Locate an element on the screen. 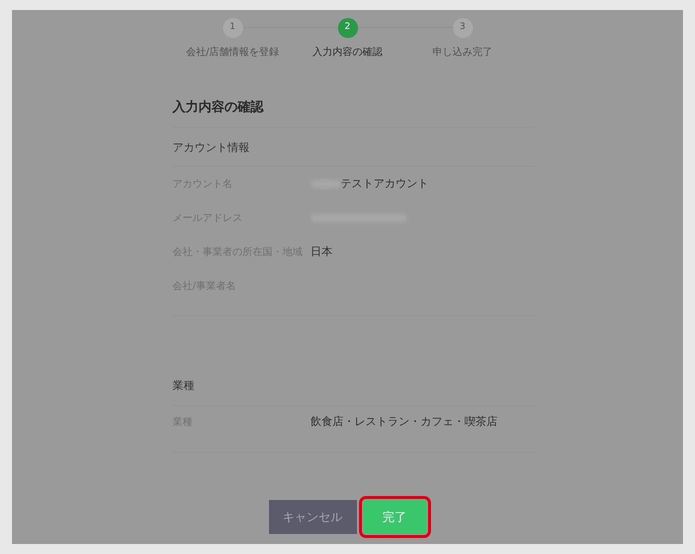 The image size is (695, 554). step-number: 1 is located at coordinates (232, 28).